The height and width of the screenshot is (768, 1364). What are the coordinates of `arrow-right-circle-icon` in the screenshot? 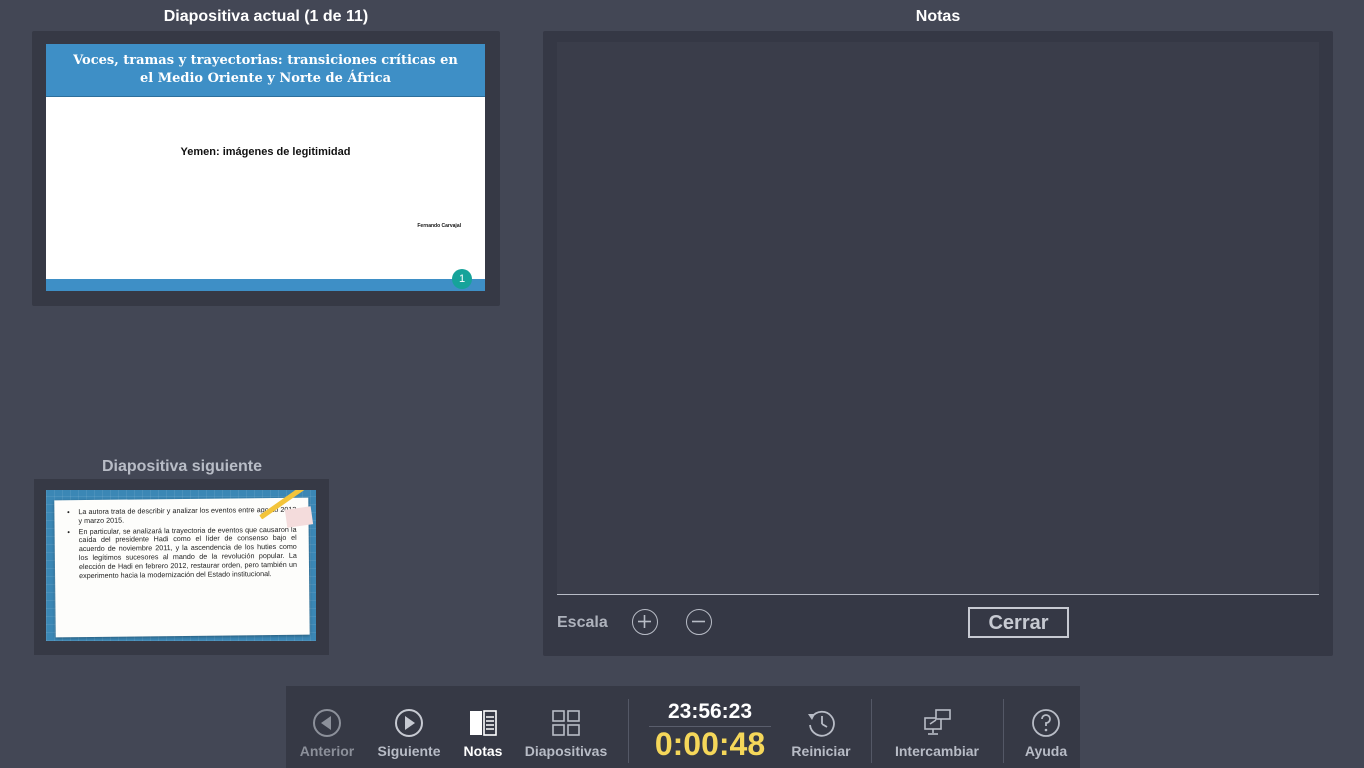 It's located at (409, 723).